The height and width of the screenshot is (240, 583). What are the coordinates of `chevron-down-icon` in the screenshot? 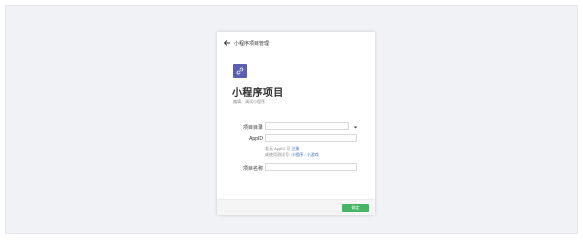 It's located at (355, 127).